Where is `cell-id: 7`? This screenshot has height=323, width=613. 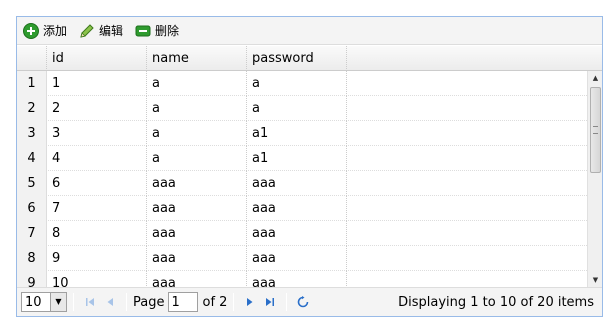 cell-id: 7 is located at coordinates (97, 208).